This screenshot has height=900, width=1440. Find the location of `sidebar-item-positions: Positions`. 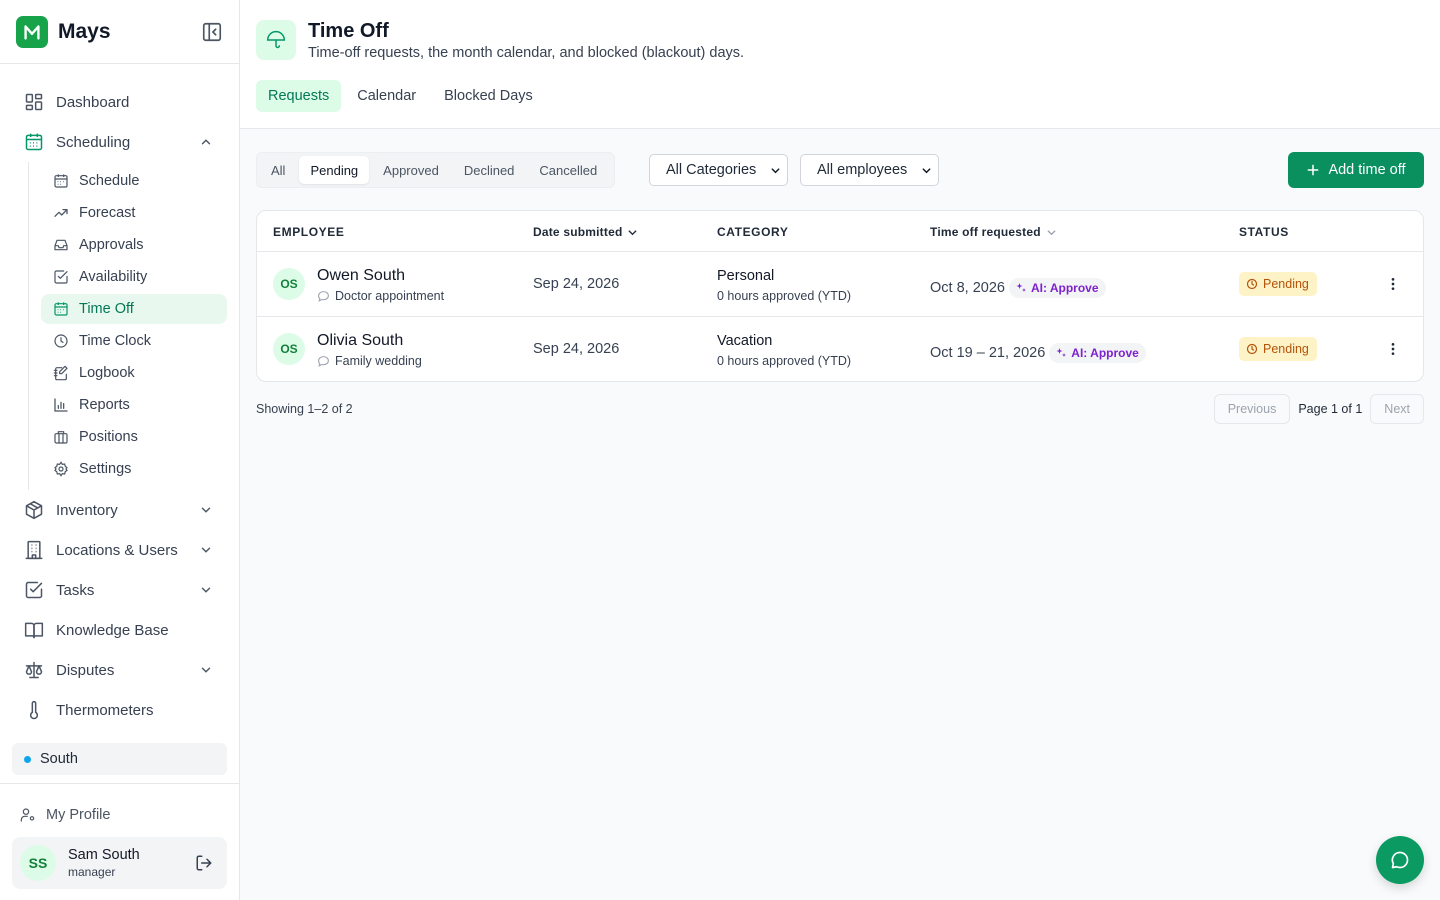

sidebar-item-positions: Positions is located at coordinates (134, 437).